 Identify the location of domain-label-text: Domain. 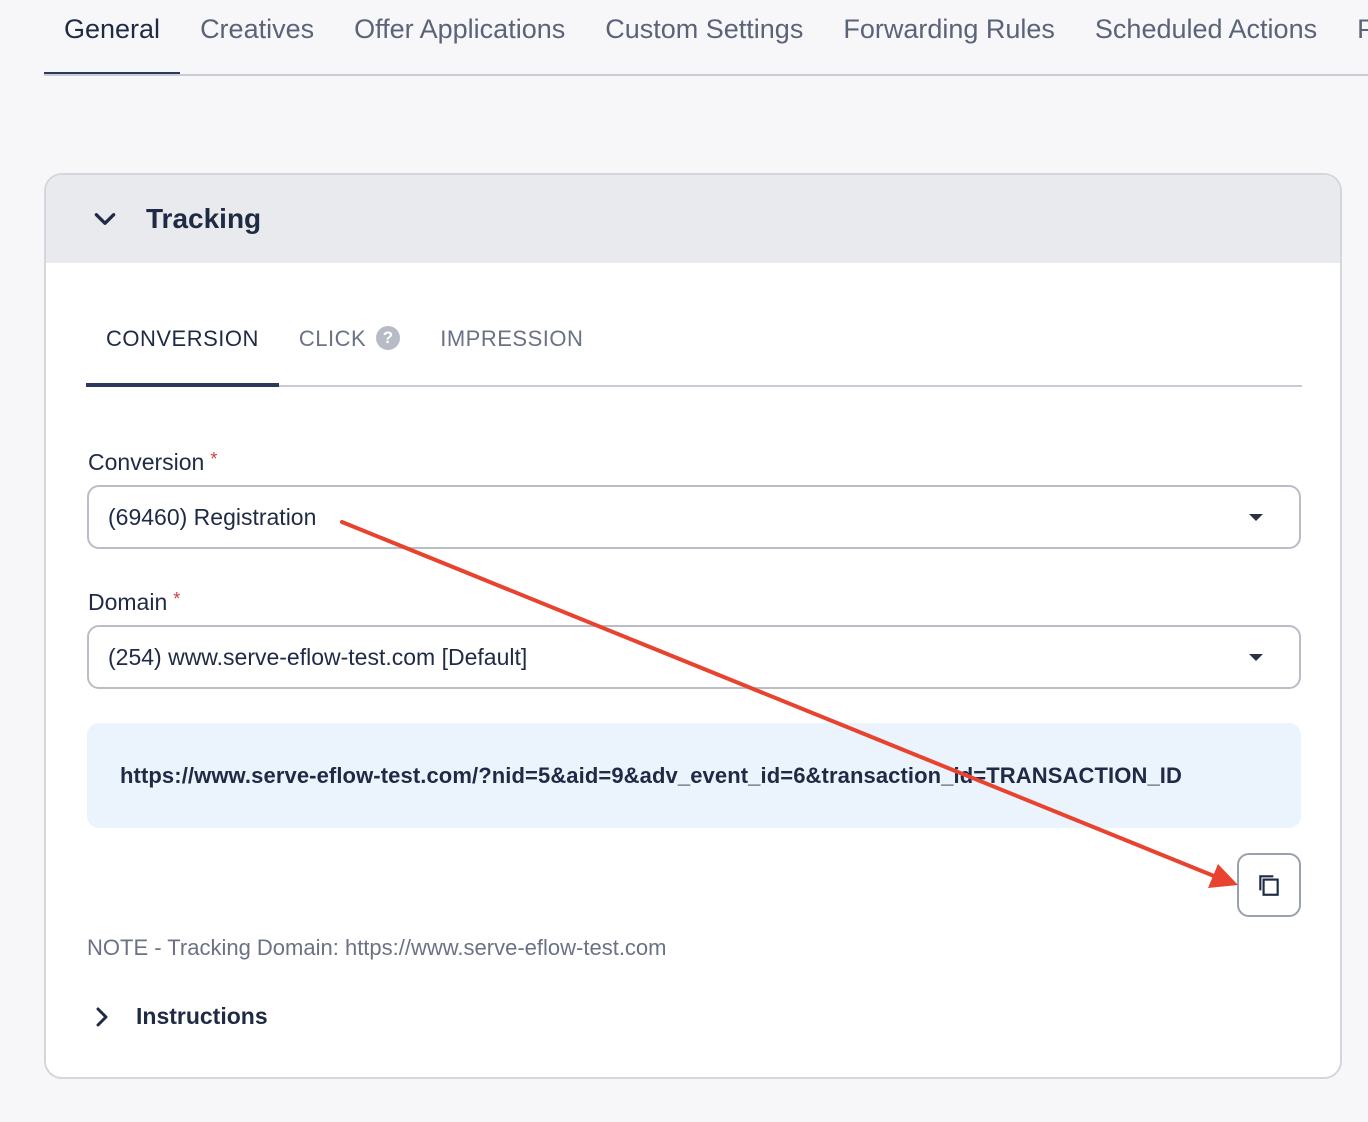
(128, 602).